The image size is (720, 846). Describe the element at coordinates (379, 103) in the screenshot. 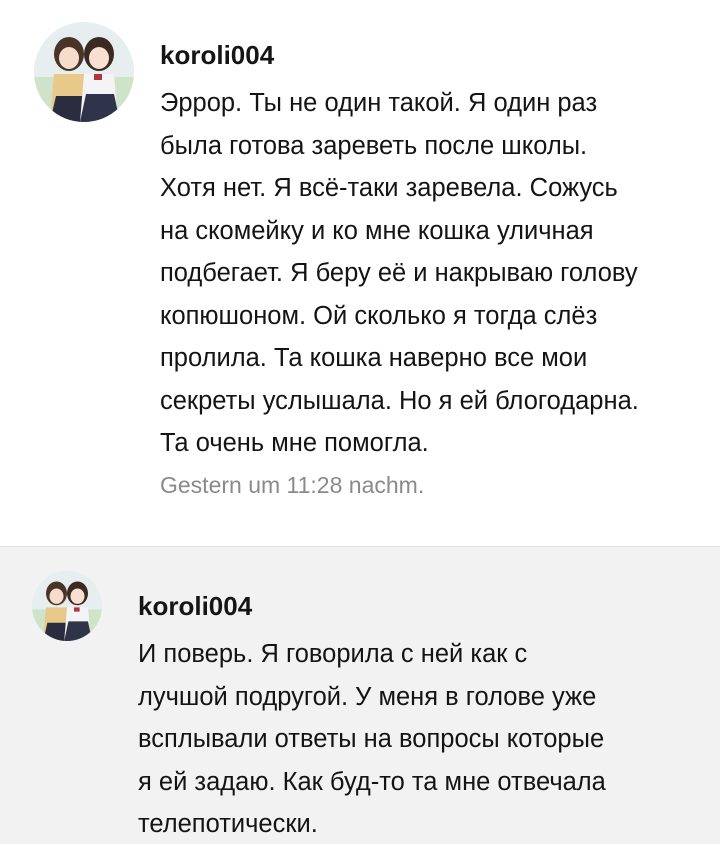

I see `comment-line: Эррор. Ты не один такой. Я один раз` at that location.